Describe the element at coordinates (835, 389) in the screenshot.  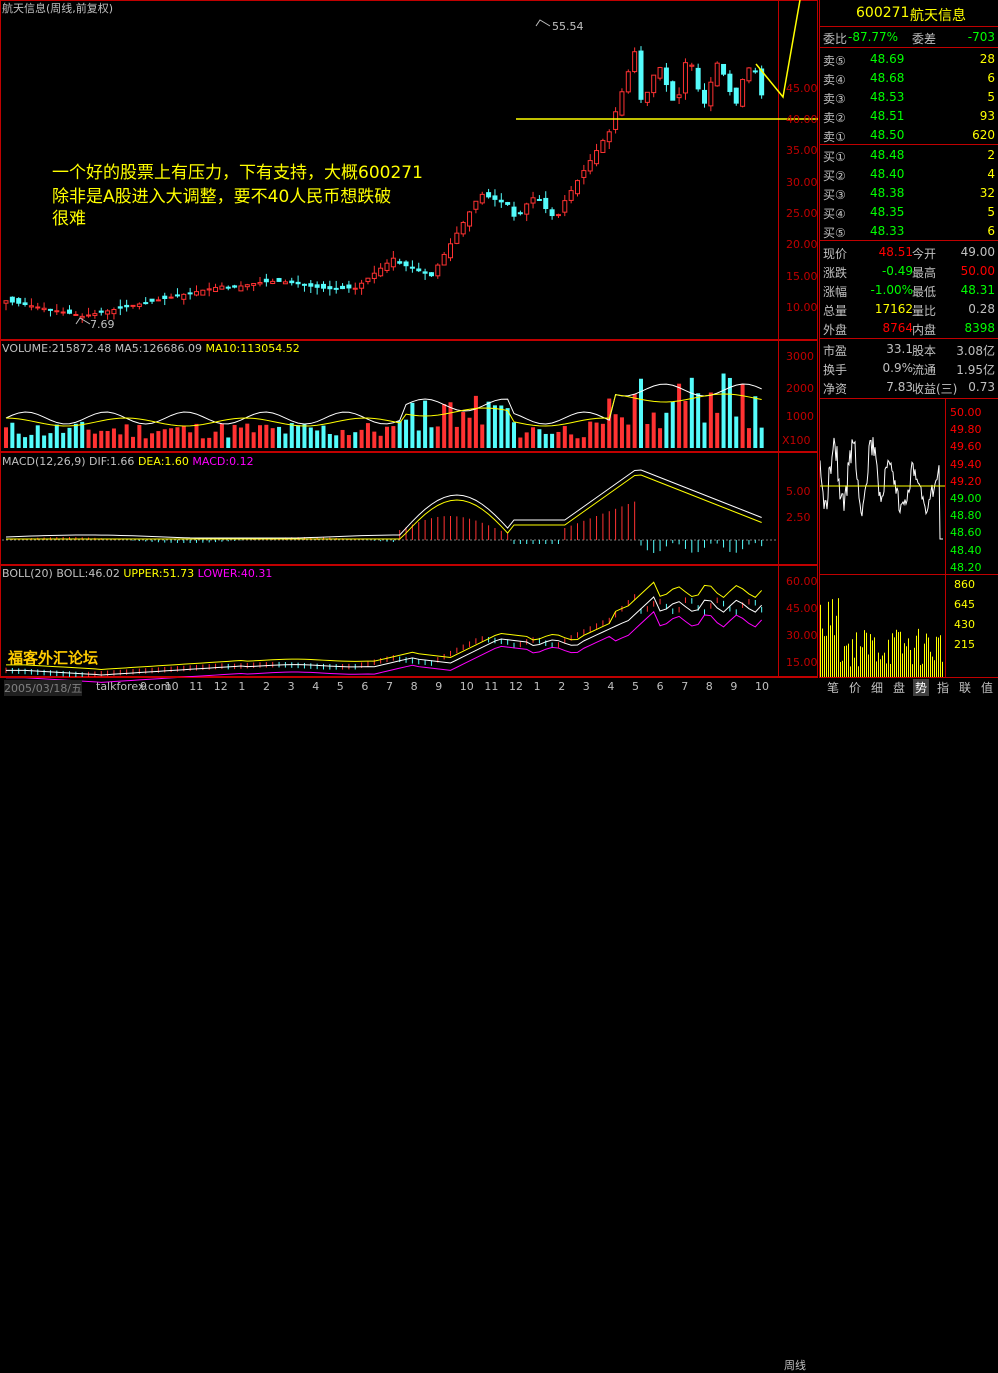
I see `stat-label: 净资` at that location.